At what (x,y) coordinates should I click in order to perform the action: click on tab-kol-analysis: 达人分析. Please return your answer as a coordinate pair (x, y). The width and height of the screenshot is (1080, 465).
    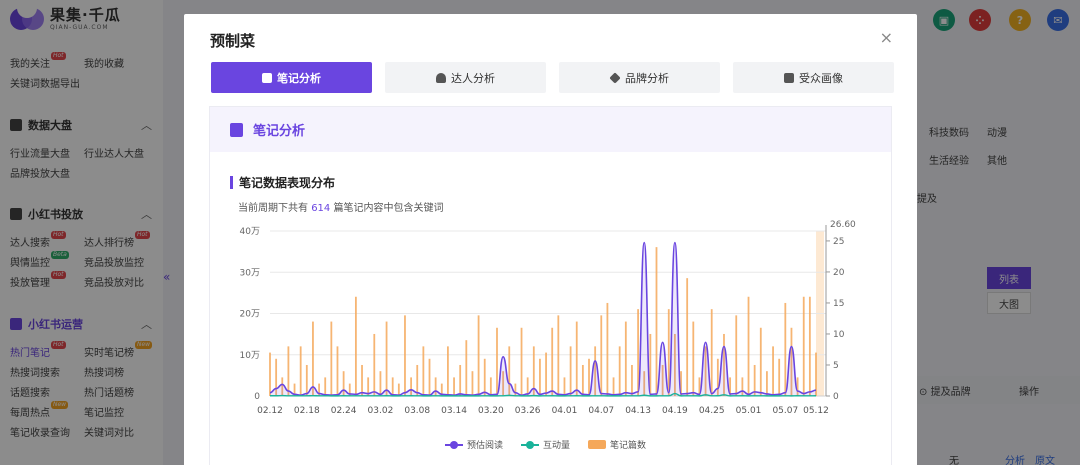
    Looking at the image, I should click on (465, 77).